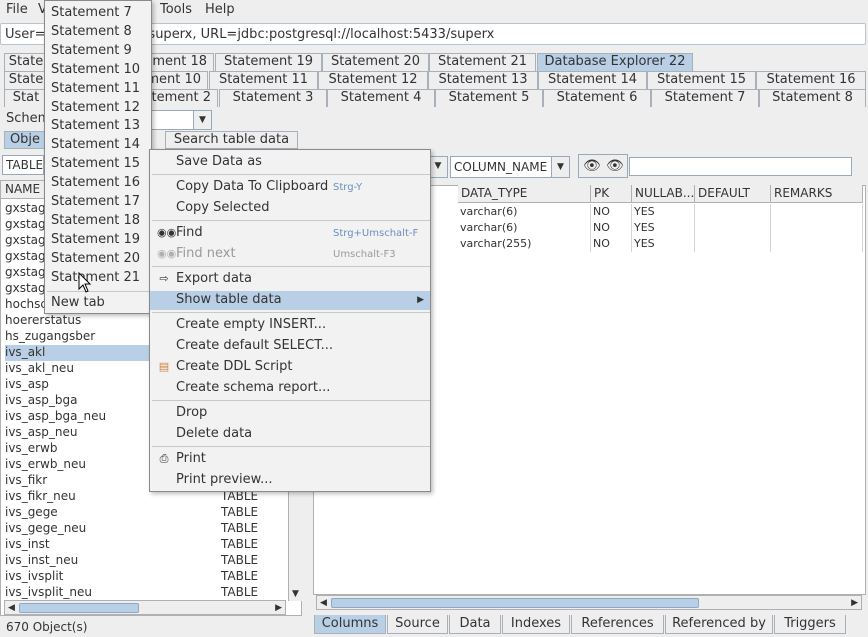 The image size is (868, 637). What do you see at coordinates (95, 164) in the screenshot?
I see `menu-statement-item: Statement 15` at bounding box center [95, 164].